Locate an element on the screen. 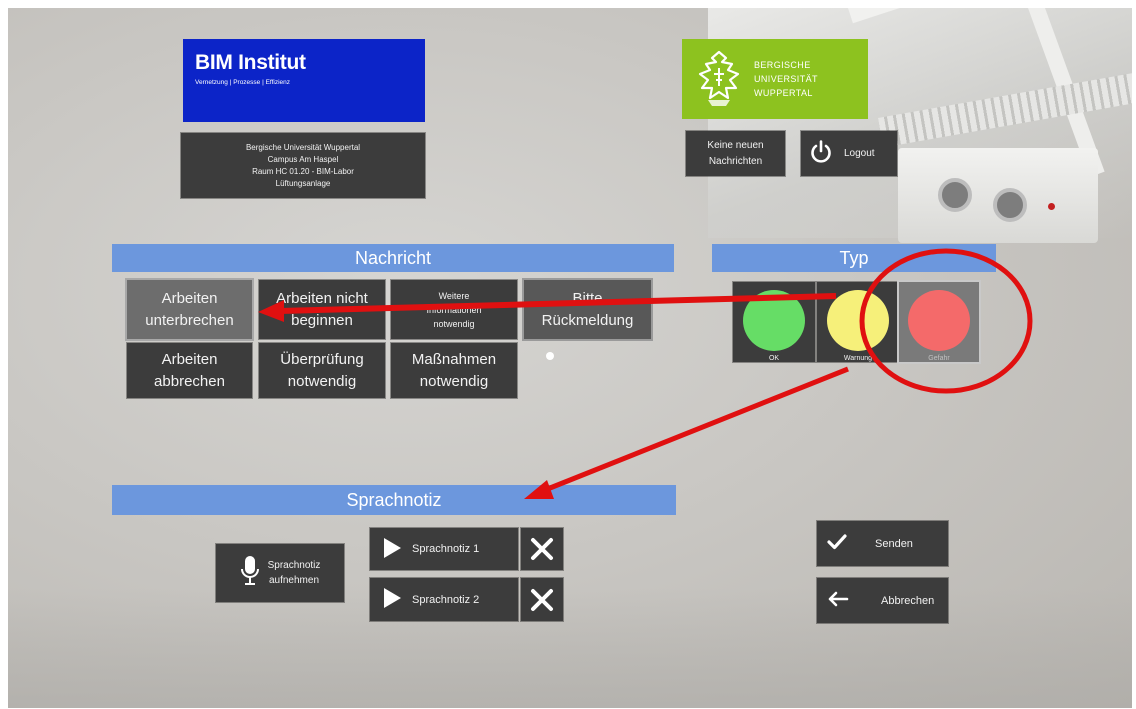  messages-button: Keine neuen Nachrichten is located at coordinates (735, 153).